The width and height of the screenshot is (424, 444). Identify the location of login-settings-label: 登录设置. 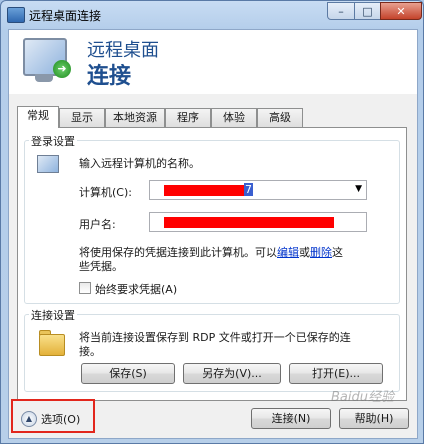
(53, 141).